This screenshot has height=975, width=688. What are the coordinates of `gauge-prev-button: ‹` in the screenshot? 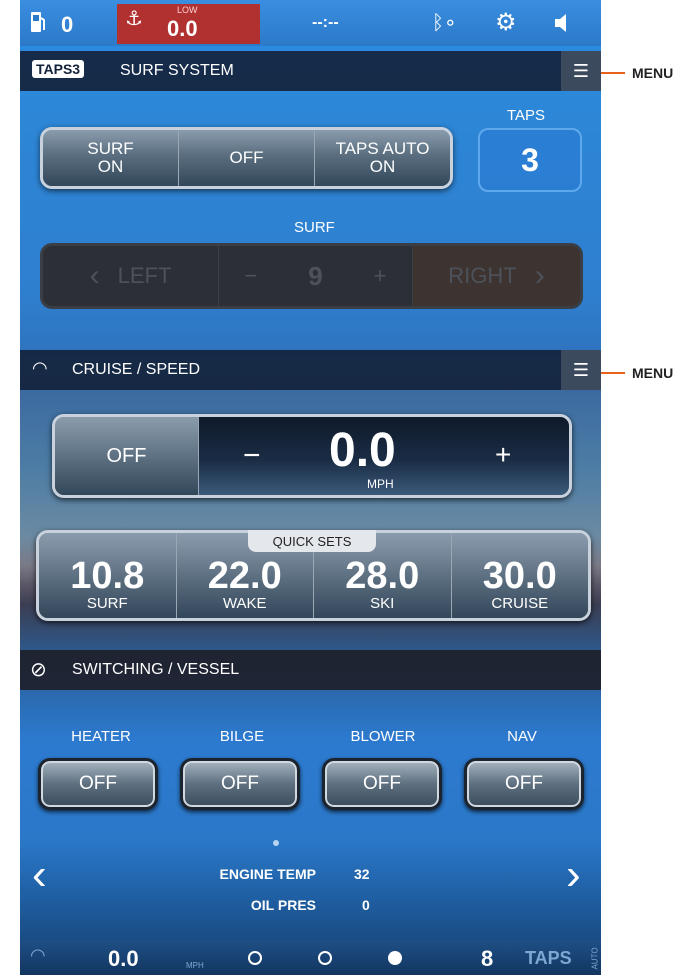 It's located at (39, 875).